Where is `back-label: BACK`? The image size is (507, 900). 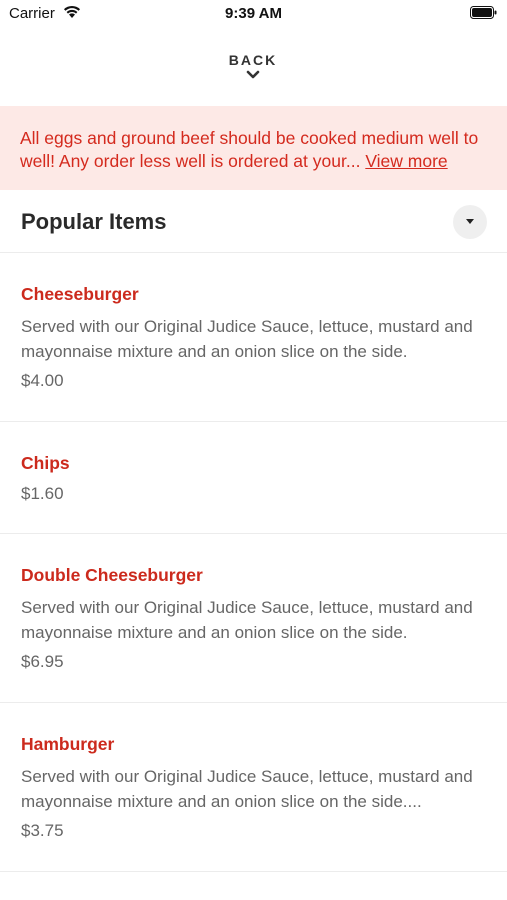 back-label: BACK is located at coordinates (253, 60).